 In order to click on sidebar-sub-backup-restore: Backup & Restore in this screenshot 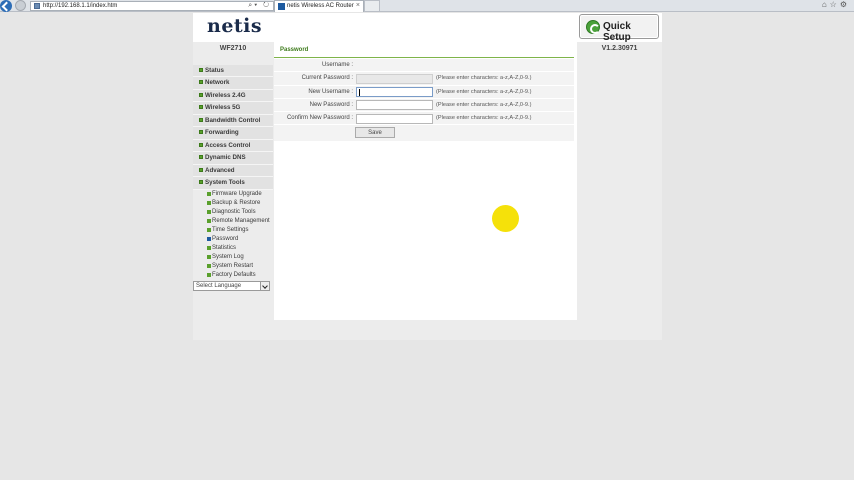, I will do `click(233, 203)`.